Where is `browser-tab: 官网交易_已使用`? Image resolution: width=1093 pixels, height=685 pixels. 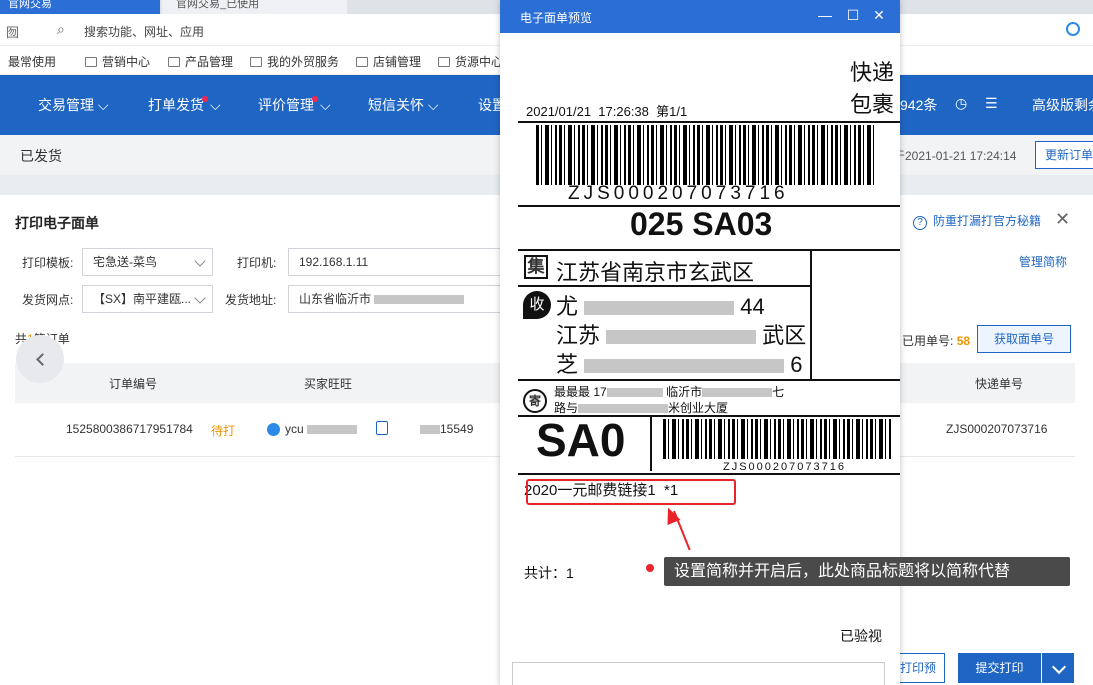 browser-tab: 官网交易_已使用 is located at coordinates (254, 7).